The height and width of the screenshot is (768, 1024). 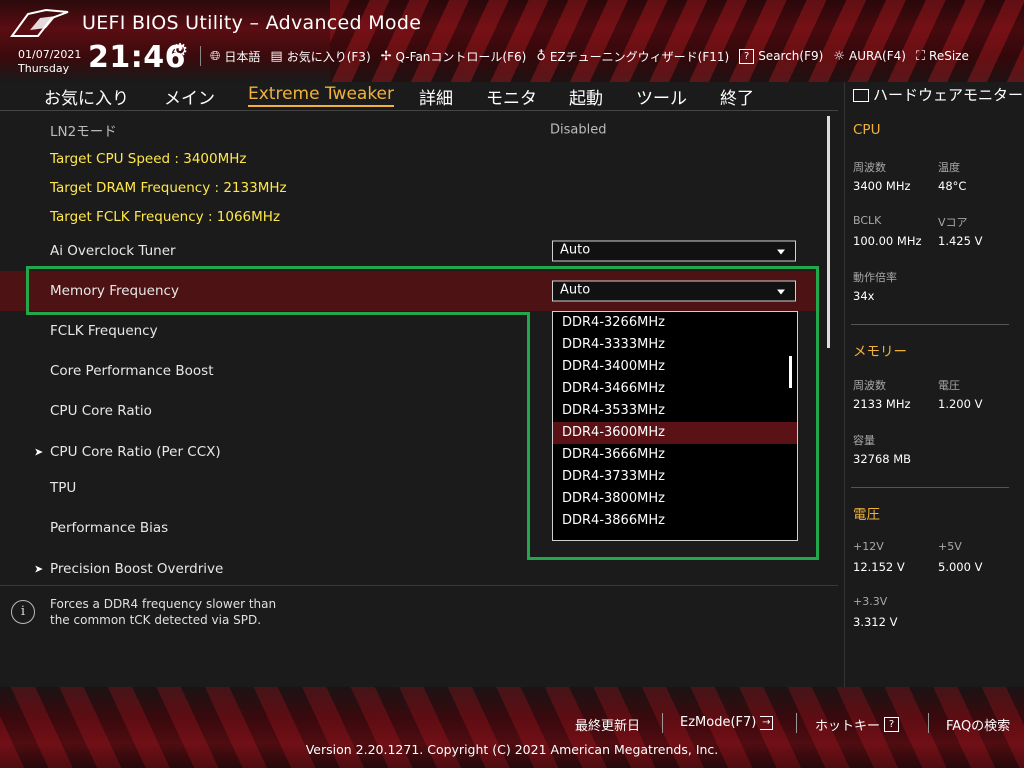 What do you see at coordinates (839, 56) in the screenshot?
I see `aura-icon: ☼` at bounding box center [839, 56].